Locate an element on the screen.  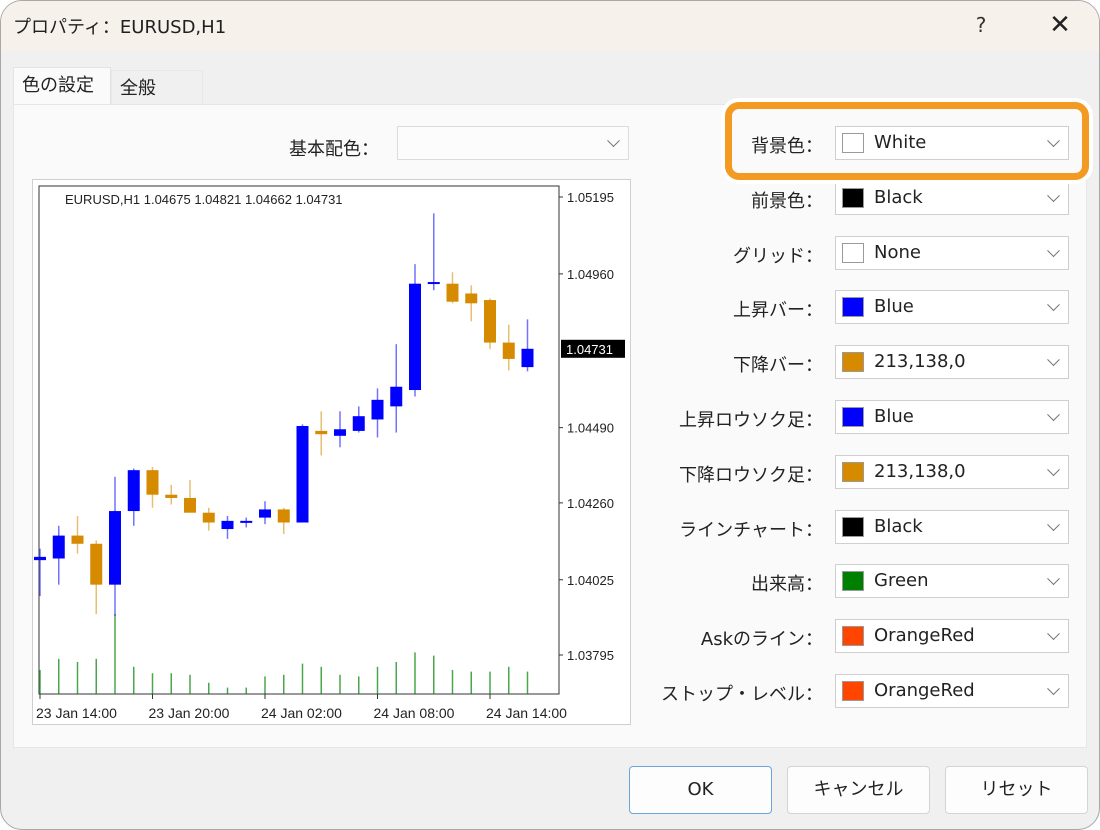
window-title: プロパティ：EURUSD,H1 is located at coordinates (120, 27).